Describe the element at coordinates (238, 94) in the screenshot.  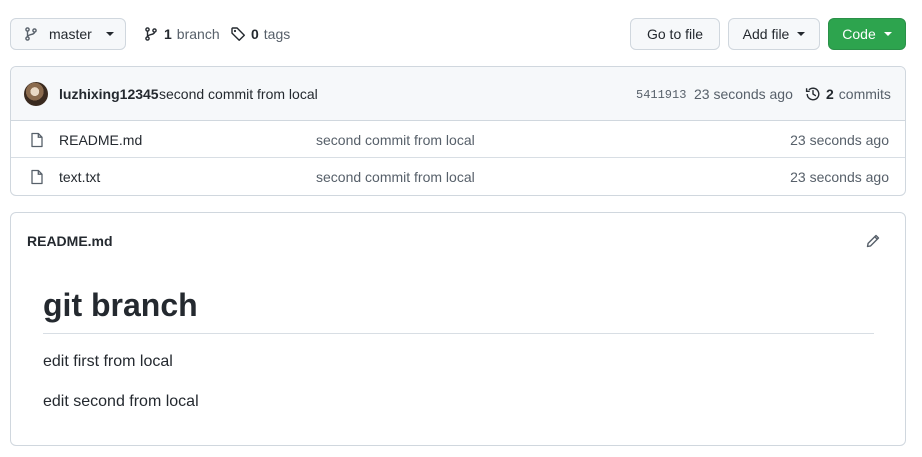
I see `commit-message: second commit from local` at that location.